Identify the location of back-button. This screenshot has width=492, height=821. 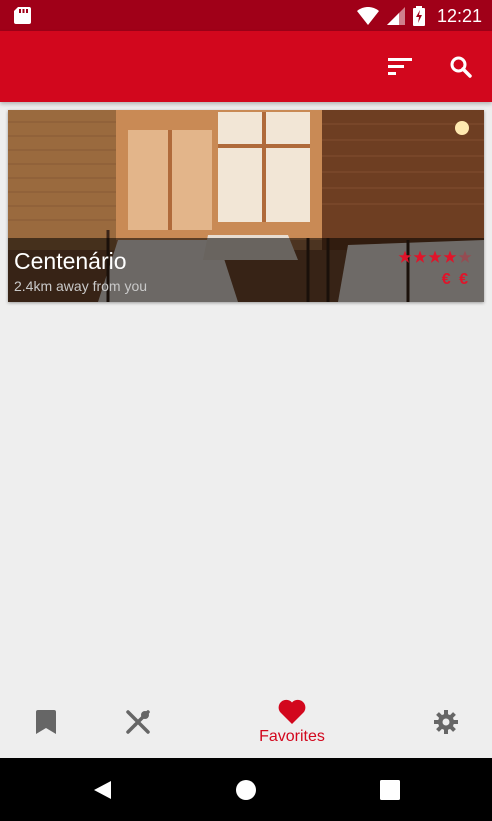
(102, 790).